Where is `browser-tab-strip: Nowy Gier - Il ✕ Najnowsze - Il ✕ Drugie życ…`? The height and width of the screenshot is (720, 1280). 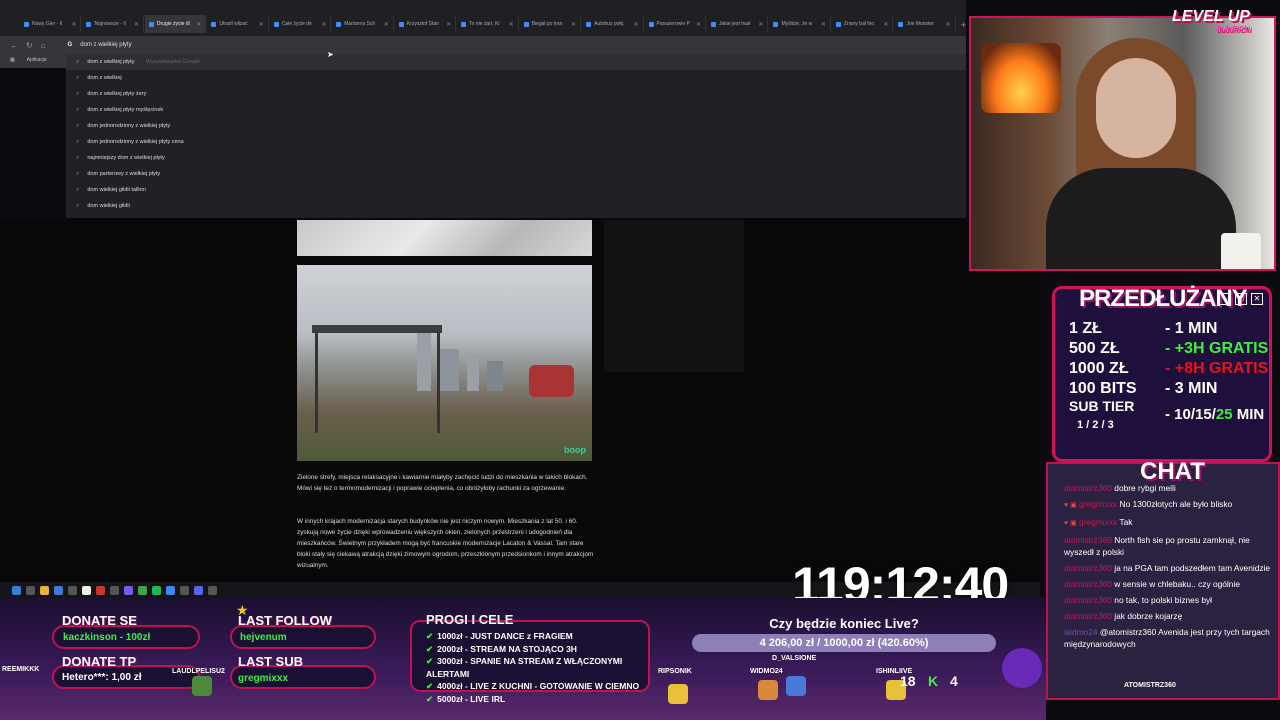
browser-tab-strip: Nowy Gier - Il ✕ Najnowsze - Il ✕ Drugie życ… is located at coordinates (483, 18).